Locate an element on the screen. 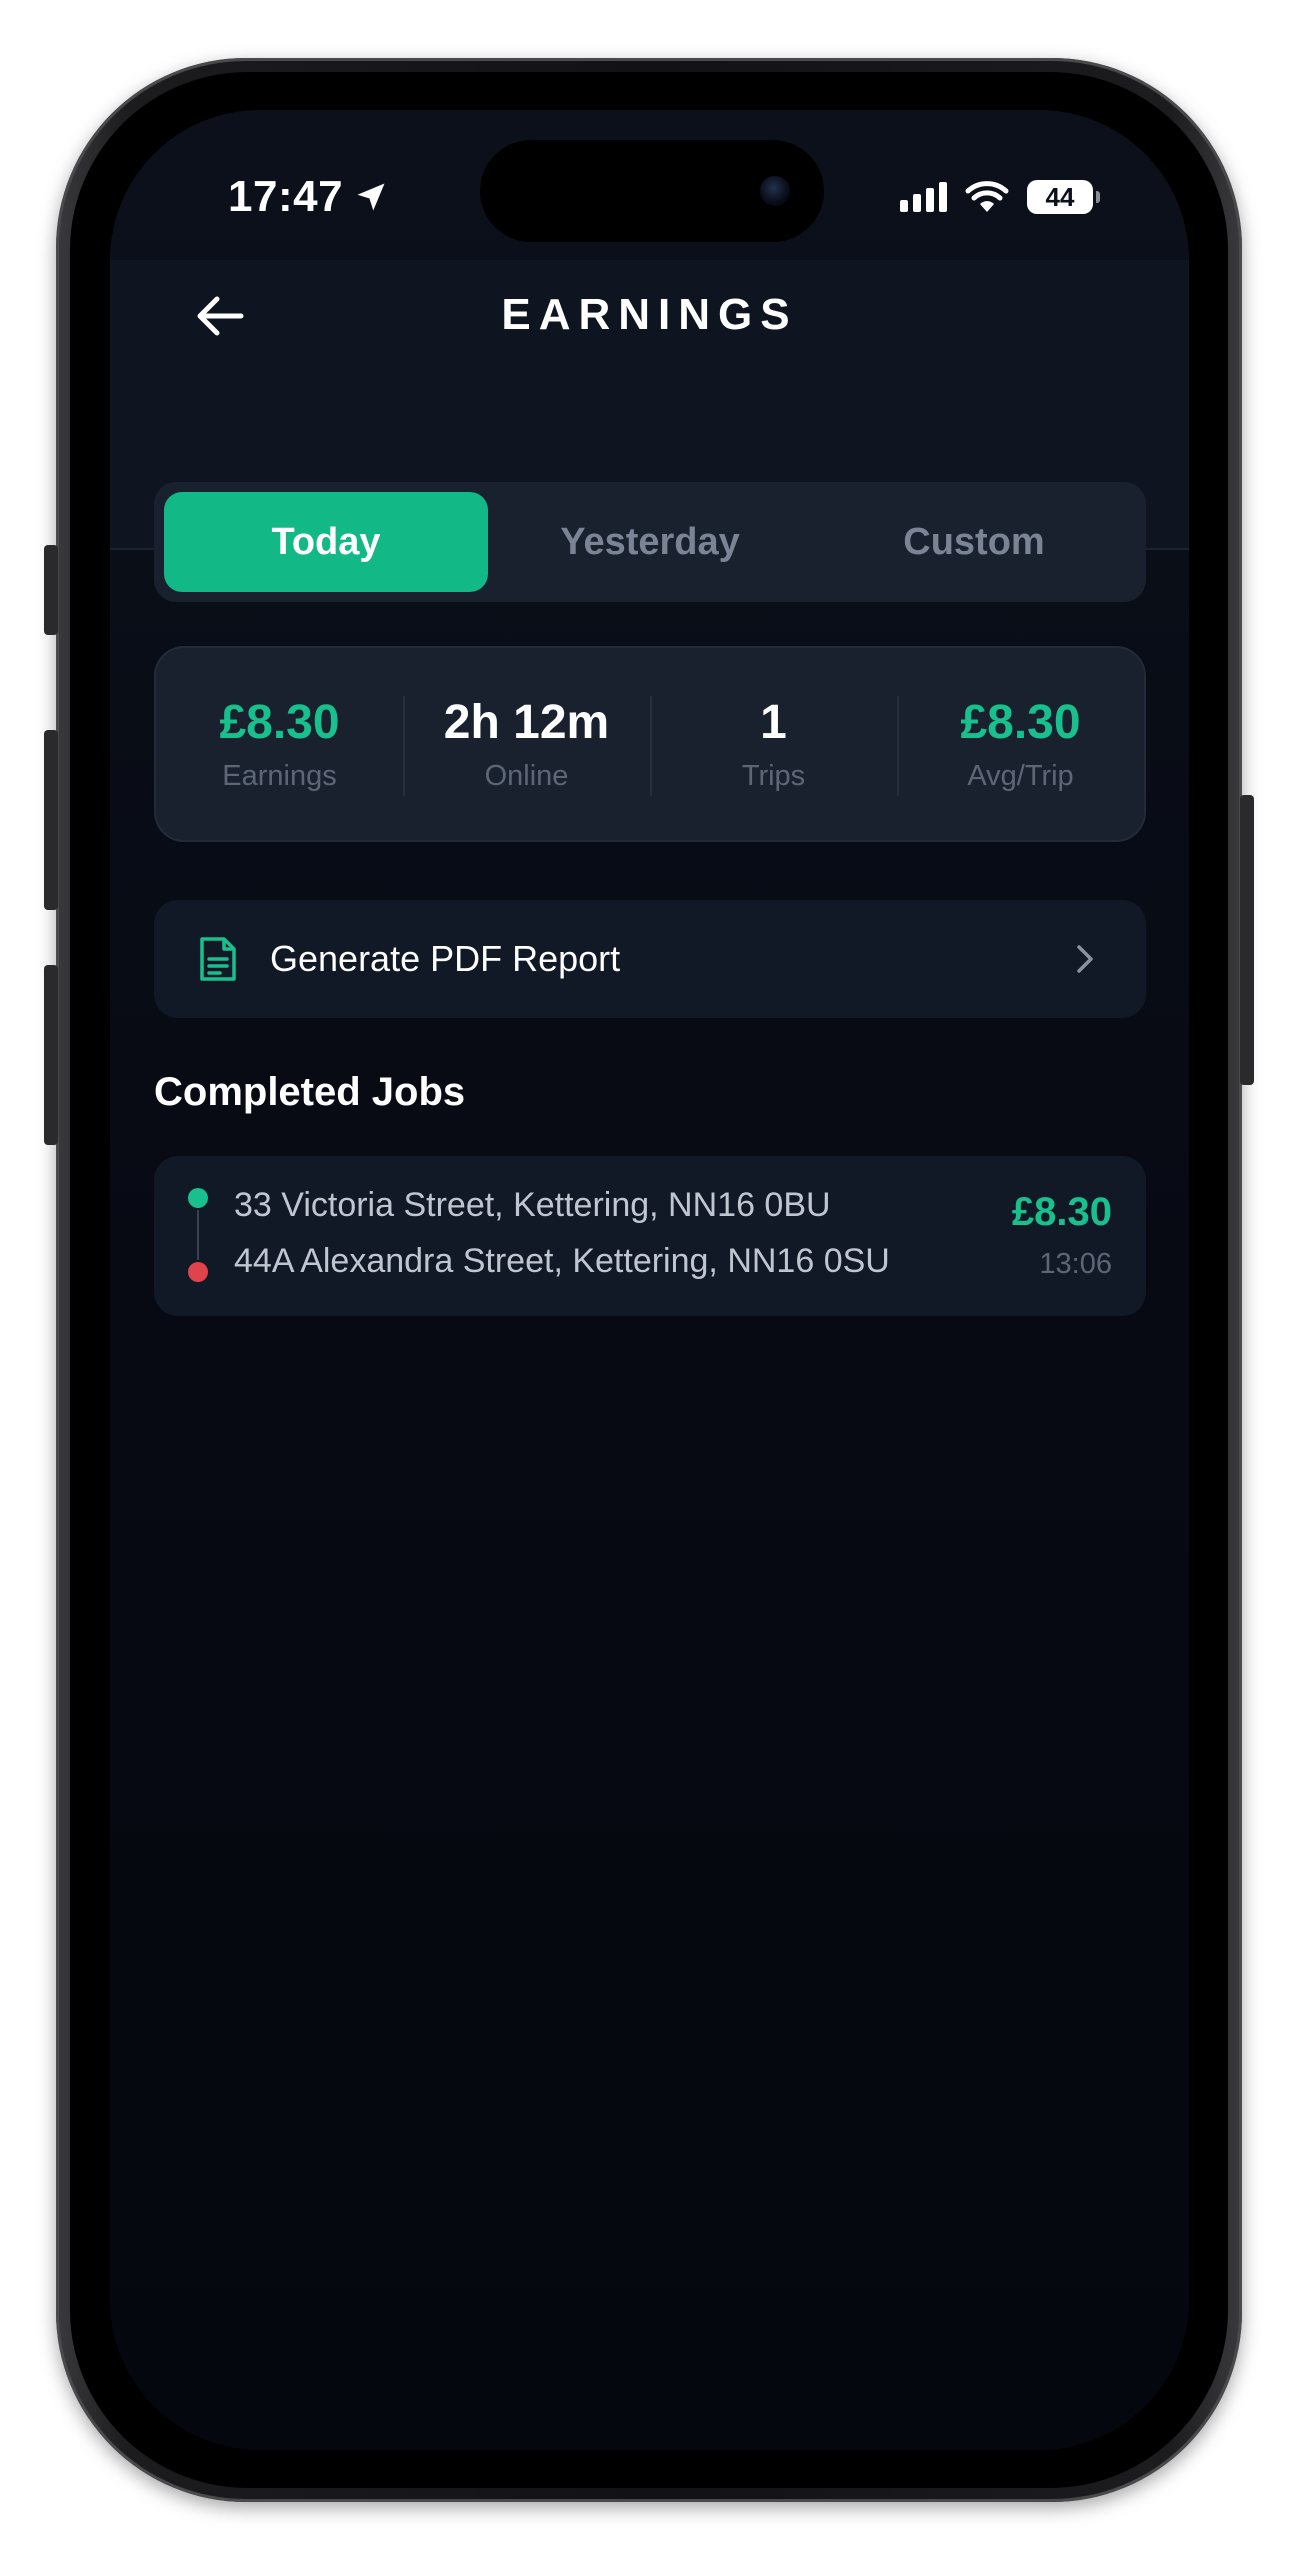  volume-up-button is located at coordinates (51, 820).